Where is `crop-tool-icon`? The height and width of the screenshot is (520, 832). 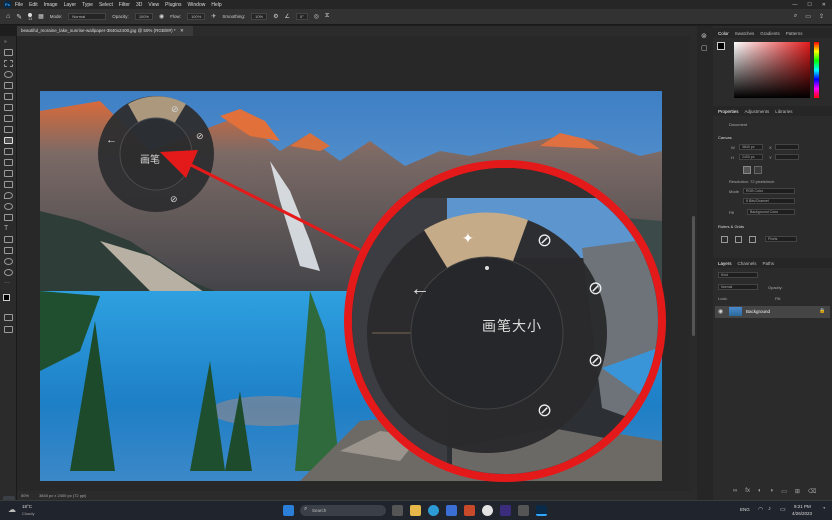 crop-tool-icon is located at coordinates (8, 96).